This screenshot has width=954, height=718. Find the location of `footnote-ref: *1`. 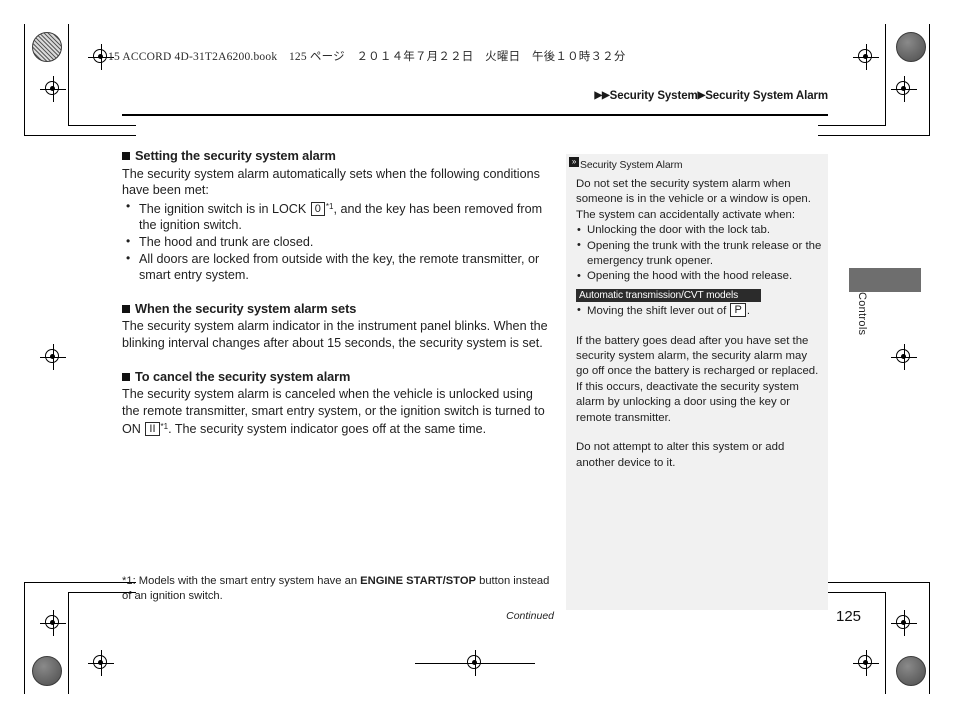

footnote-ref: *1 is located at coordinates (164, 427).